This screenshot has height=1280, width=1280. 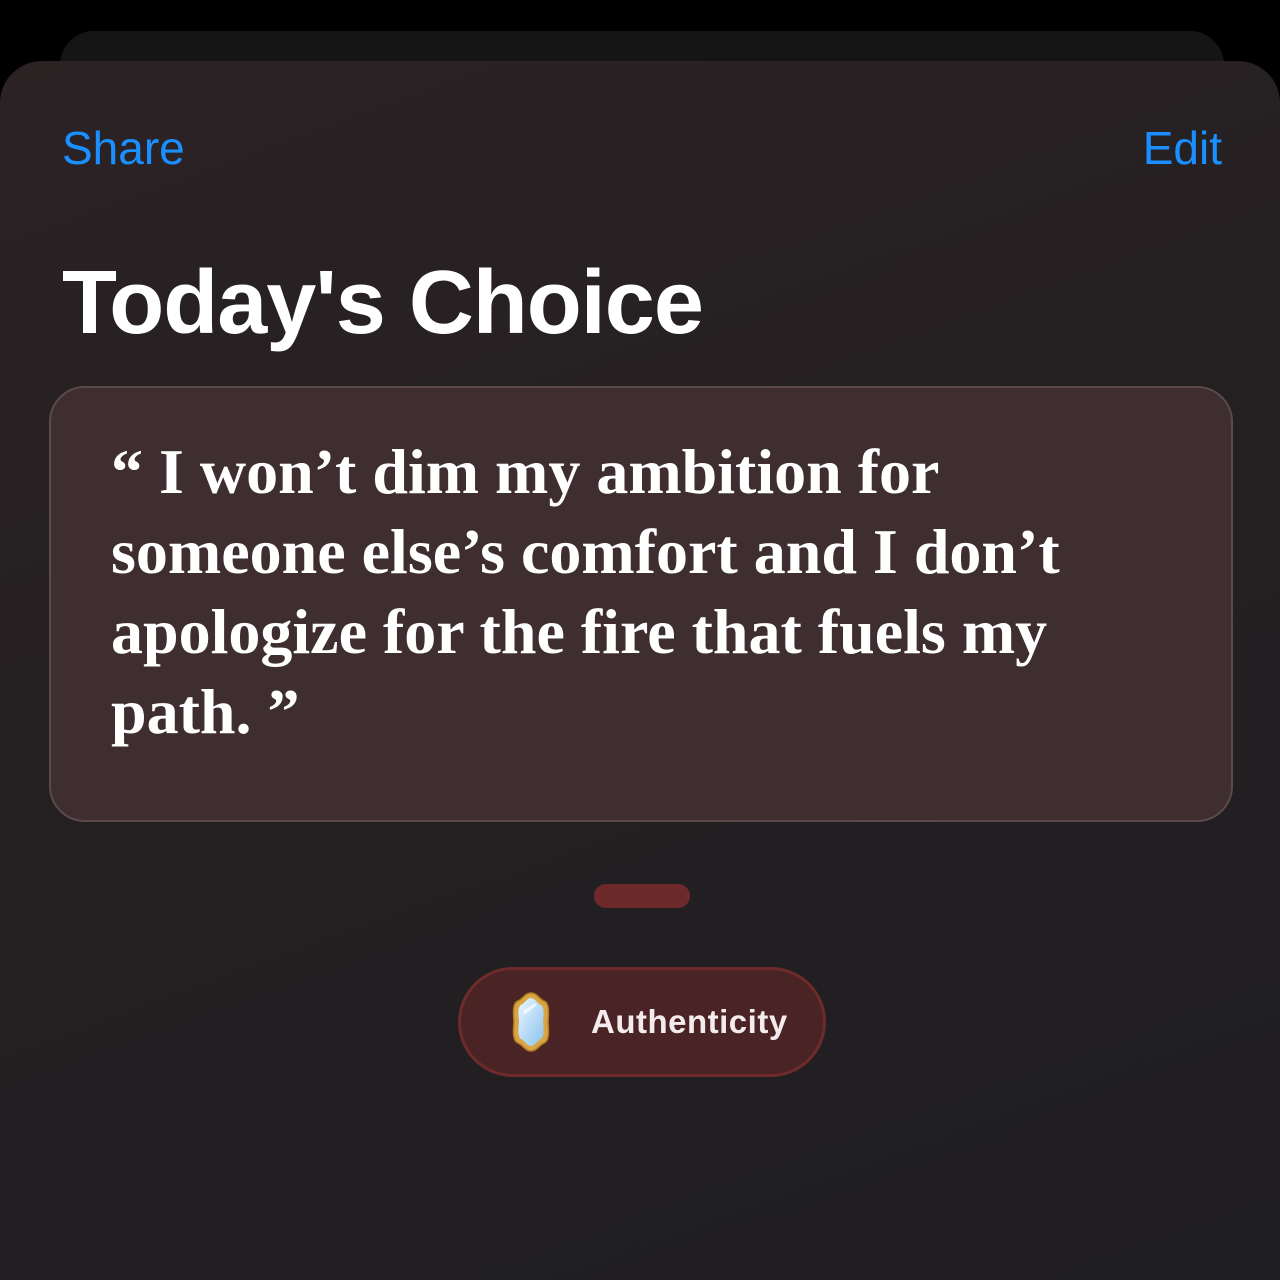 I want to click on page-indicator, so click(x=642, y=896).